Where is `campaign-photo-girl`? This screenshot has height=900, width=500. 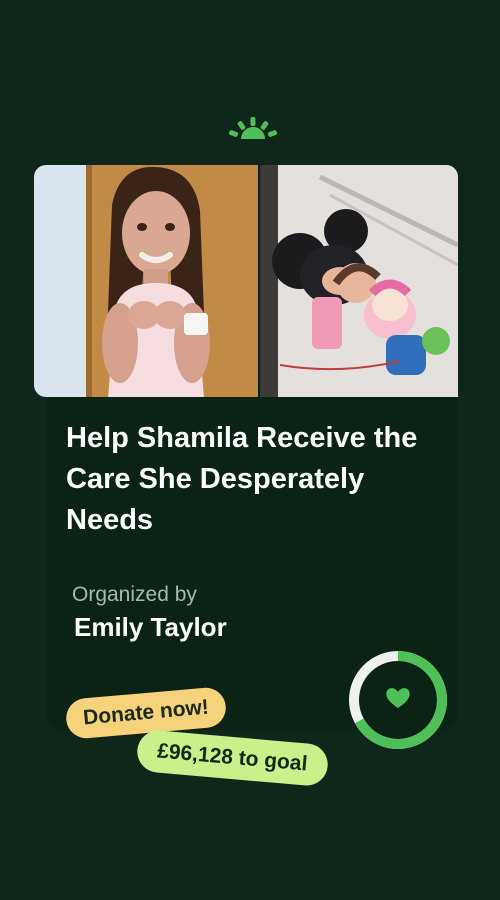
campaign-photo-girl is located at coordinates (146, 281).